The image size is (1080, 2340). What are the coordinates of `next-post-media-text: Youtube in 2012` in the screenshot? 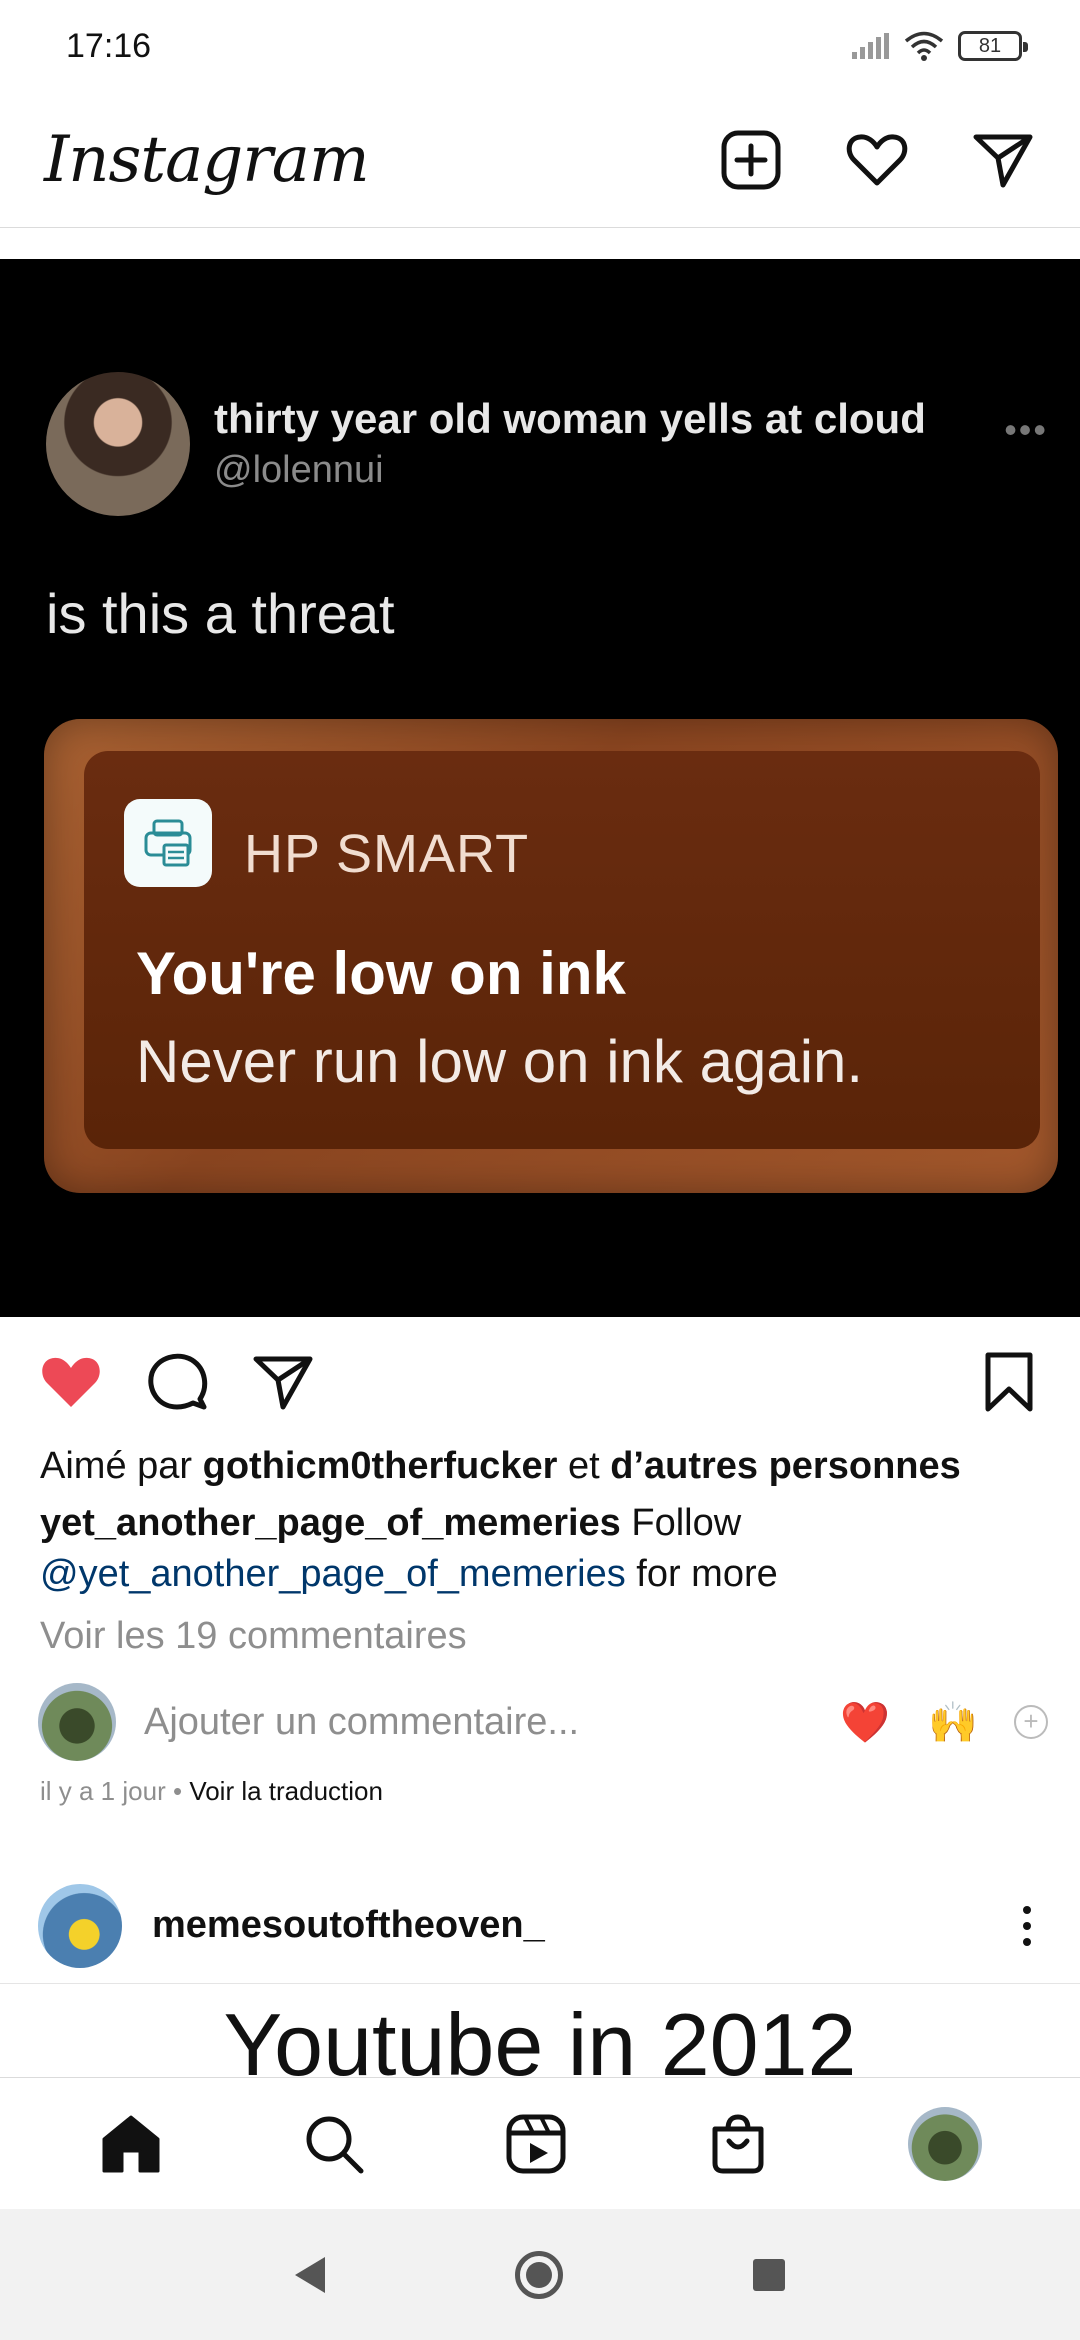 It's located at (540, 2036).